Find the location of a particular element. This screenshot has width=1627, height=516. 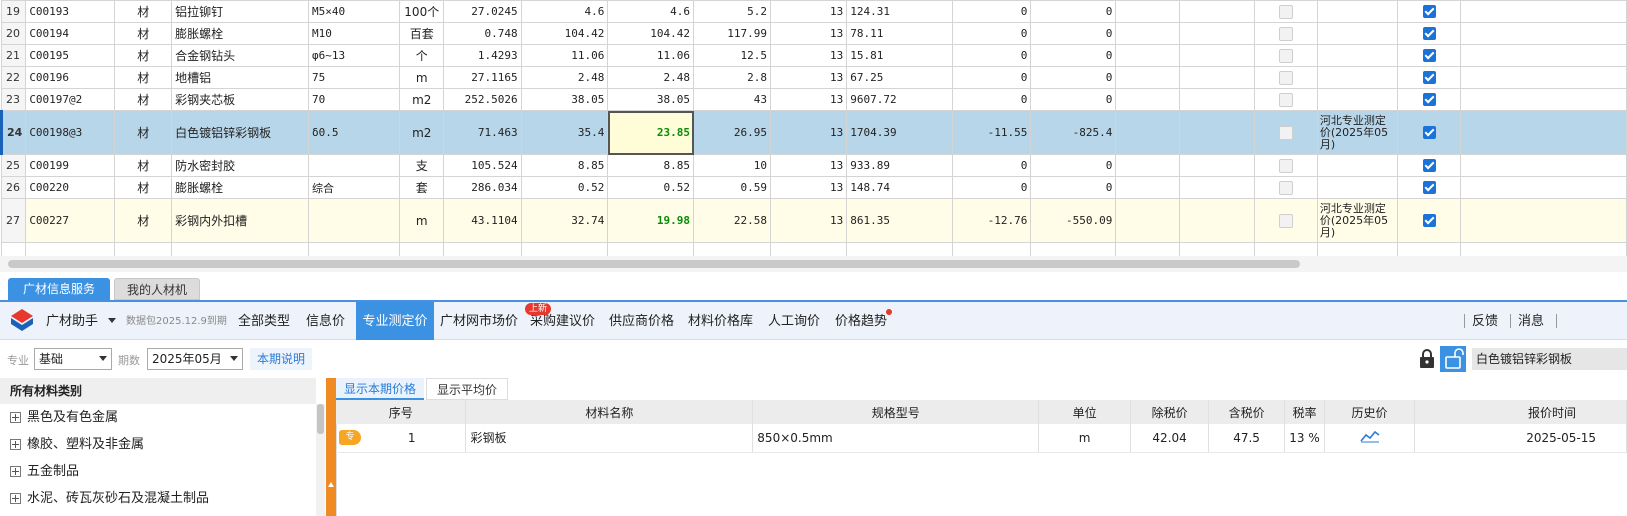

tree-item-cement-bricks: 水泥、砖瓦灰砂石及混凝土制品 is located at coordinates (109, 499).